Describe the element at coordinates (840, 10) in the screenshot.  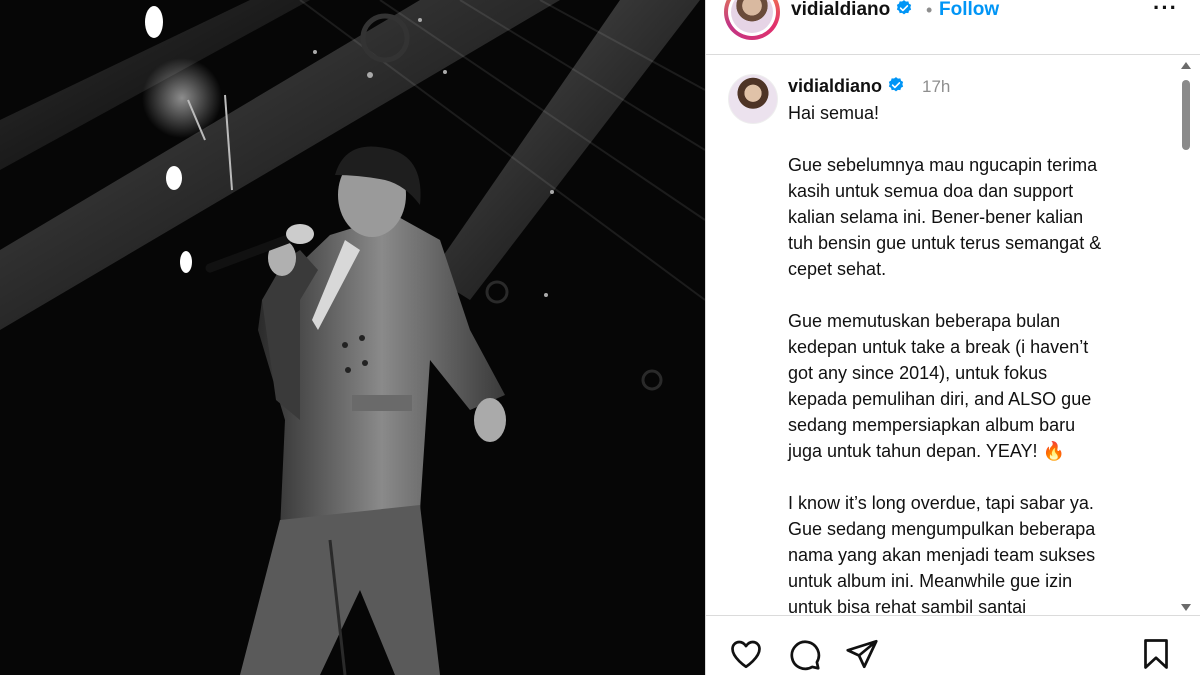
I see `author-username-text: vidialdiano` at that location.